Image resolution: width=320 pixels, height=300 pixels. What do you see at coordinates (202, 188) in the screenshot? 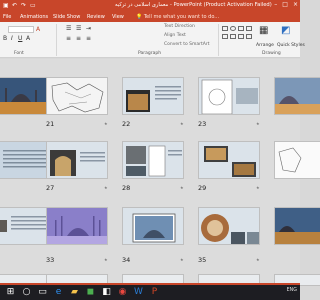
I see `slide-number: 29` at bounding box center [202, 188].